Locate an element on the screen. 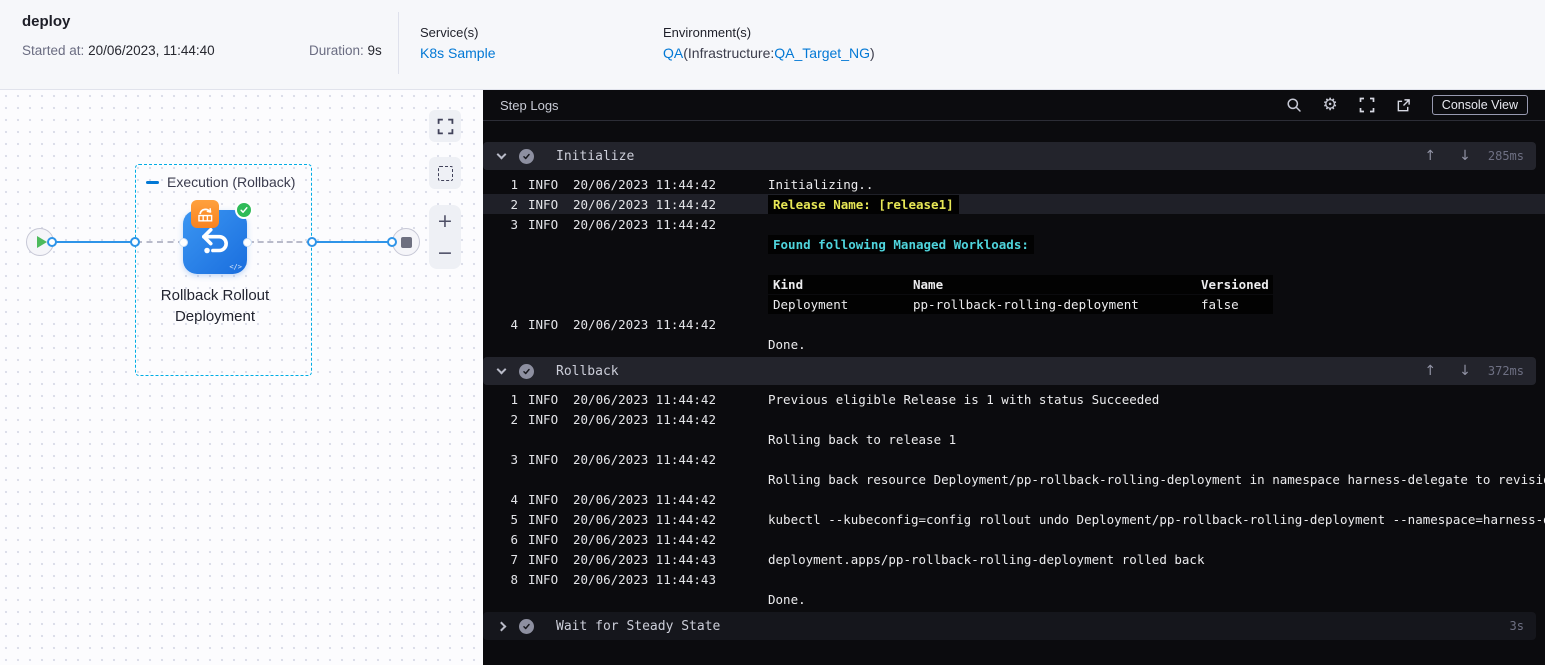 Image resolution: width=1545 pixels, height=665 pixels. success-check-icon is located at coordinates (244, 210).